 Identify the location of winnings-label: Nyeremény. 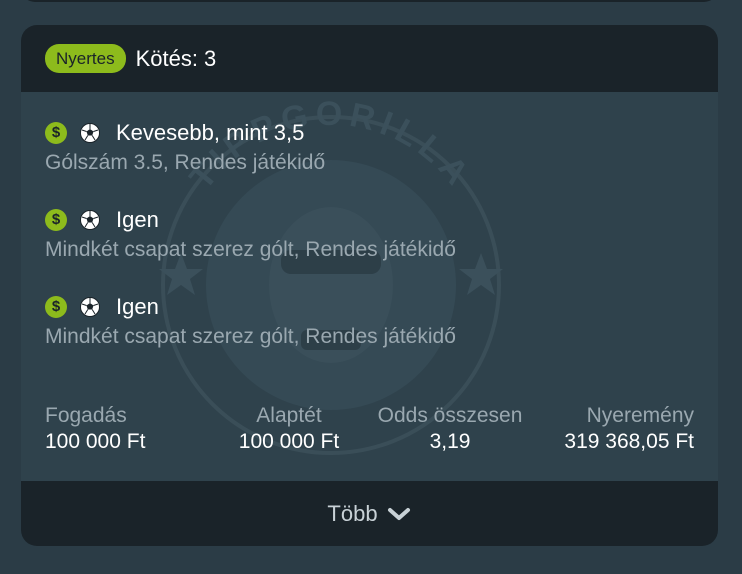
(640, 415).